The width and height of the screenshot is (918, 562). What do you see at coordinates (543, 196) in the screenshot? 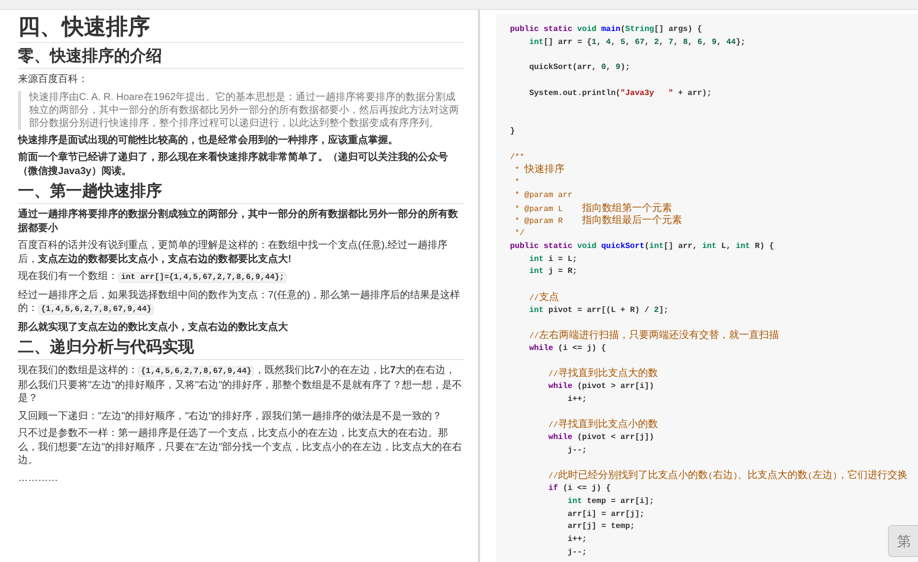
I see `code-comment: * @param arr` at bounding box center [543, 196].